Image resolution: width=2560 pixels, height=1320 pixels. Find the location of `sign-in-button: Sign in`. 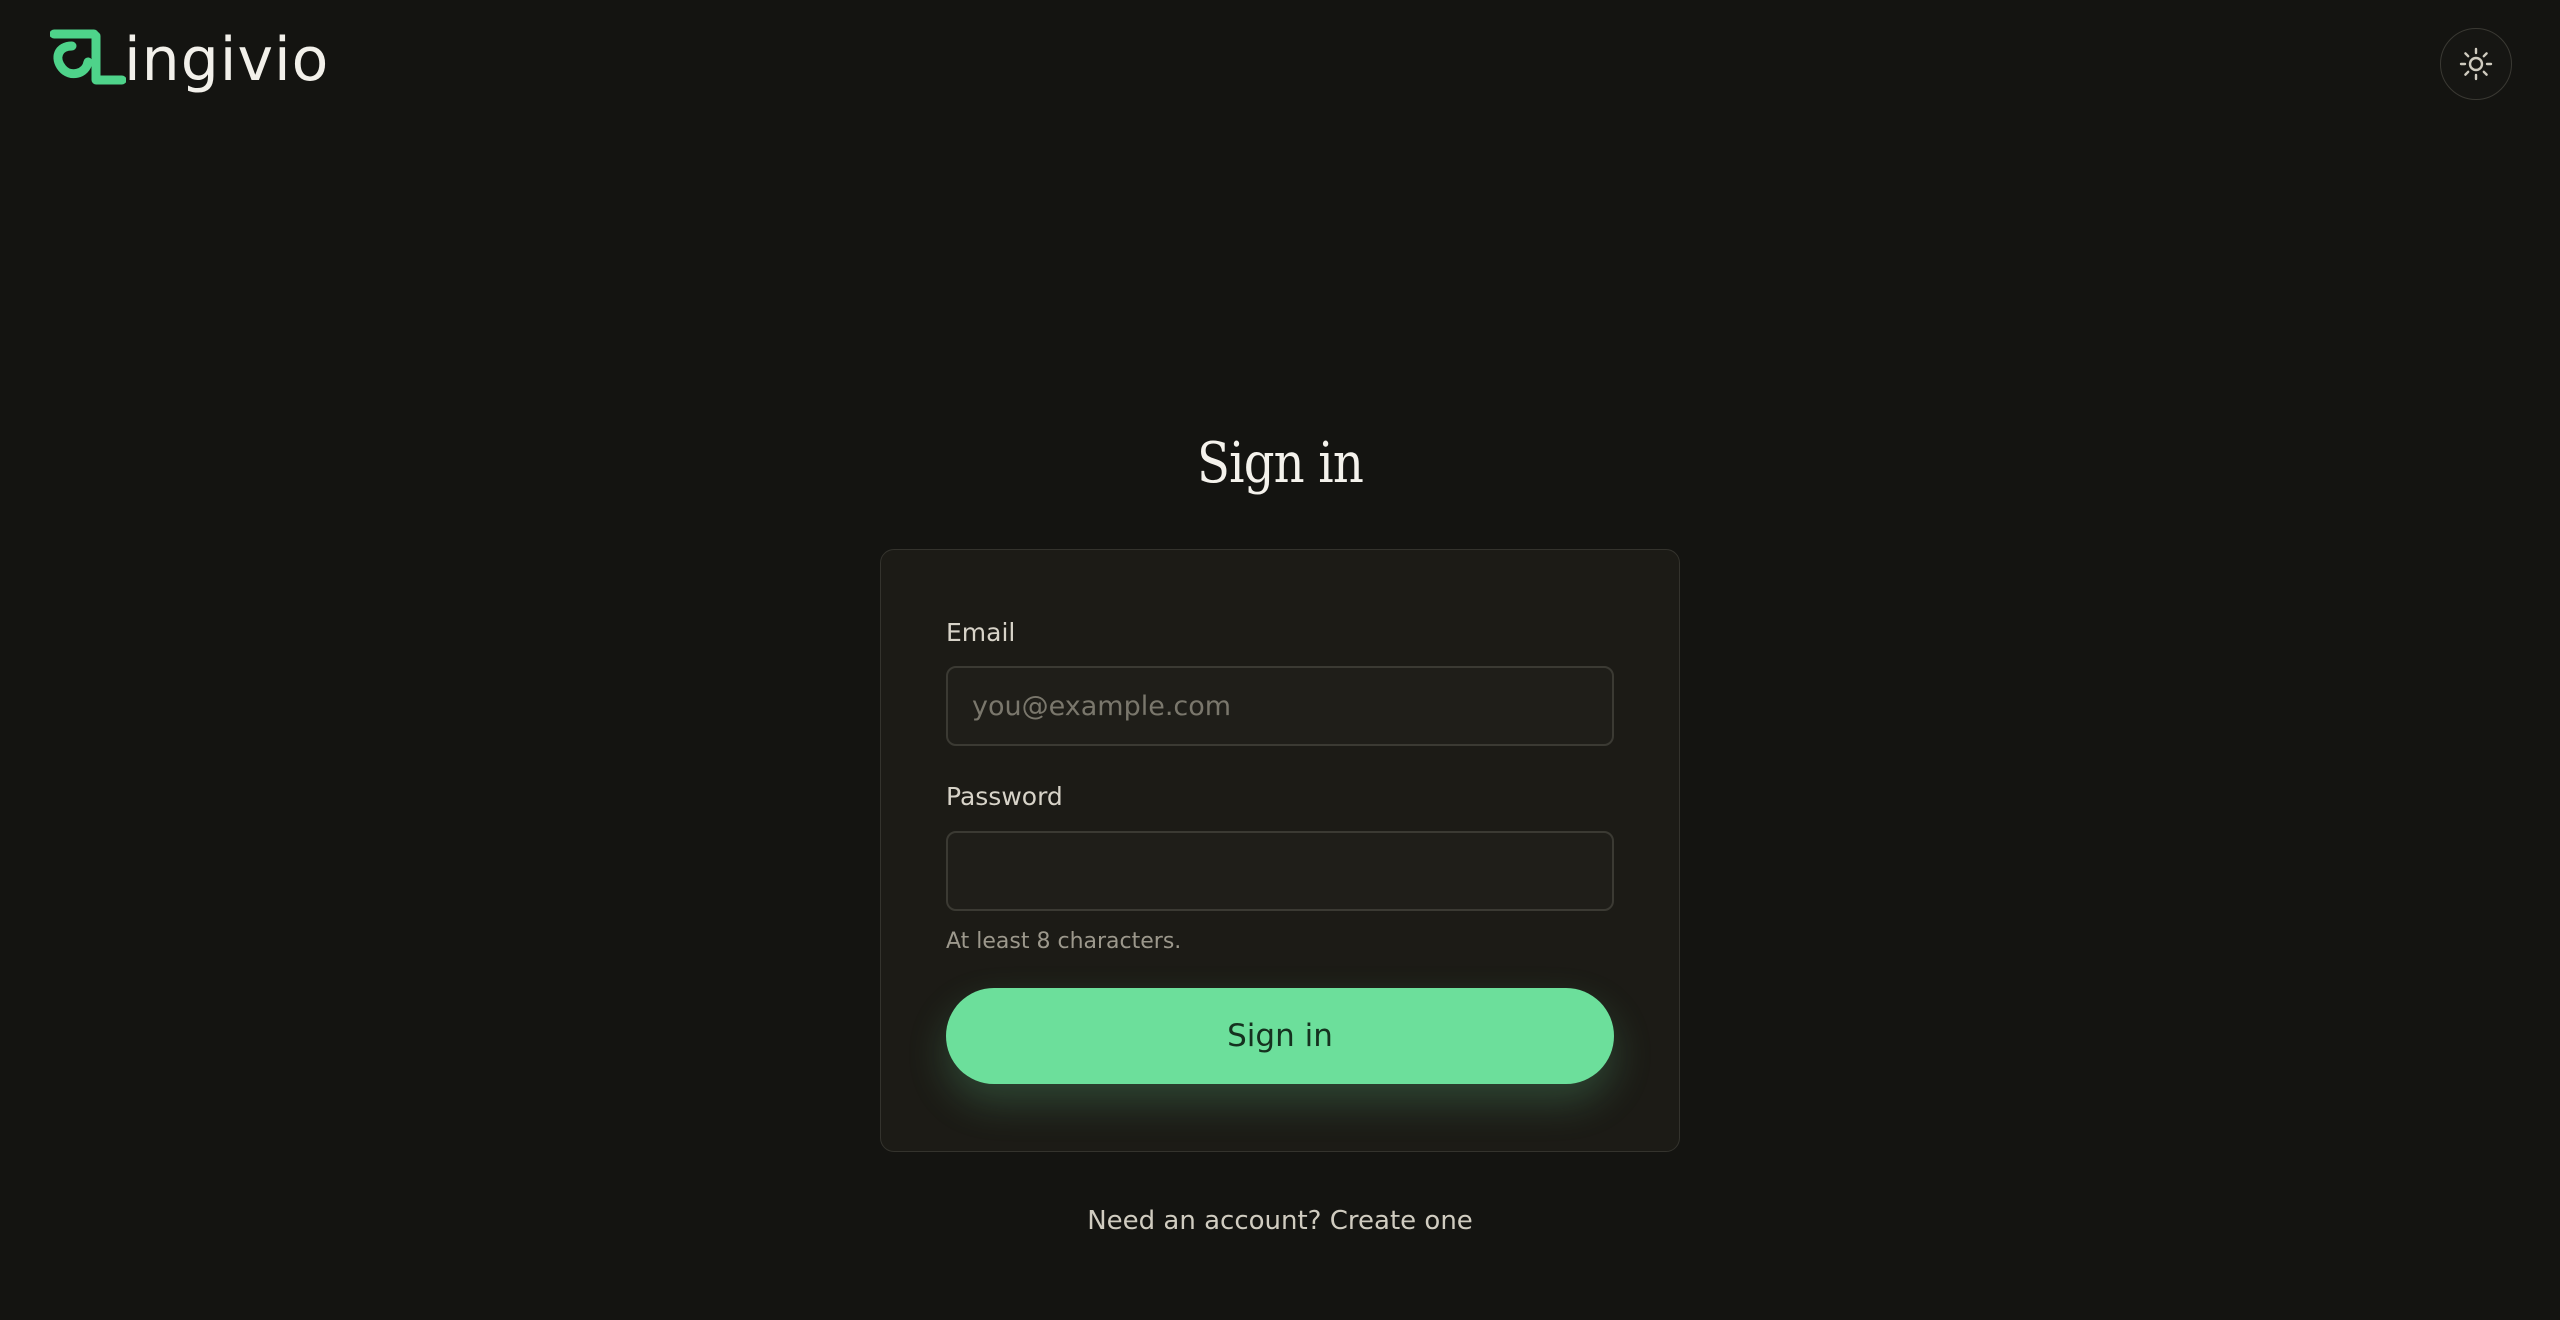

sign-in-button: Sign in is located at coordinates (1280, 1036).